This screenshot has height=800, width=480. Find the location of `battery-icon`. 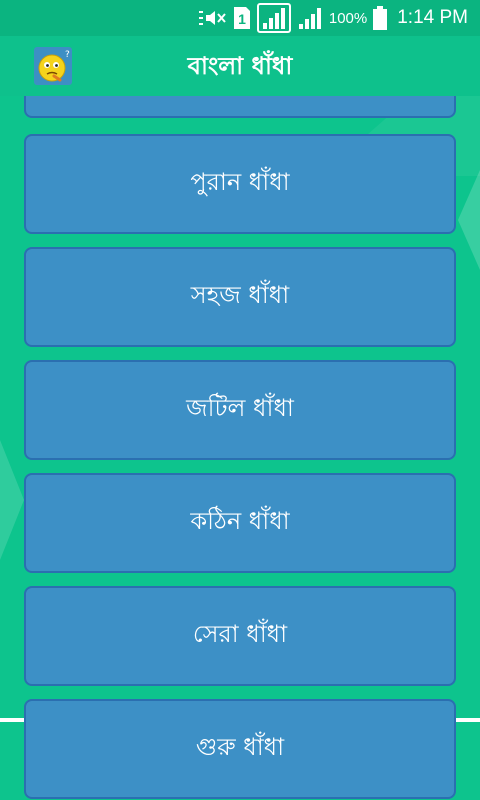

battery-icon is located at coordinates (380, 18).